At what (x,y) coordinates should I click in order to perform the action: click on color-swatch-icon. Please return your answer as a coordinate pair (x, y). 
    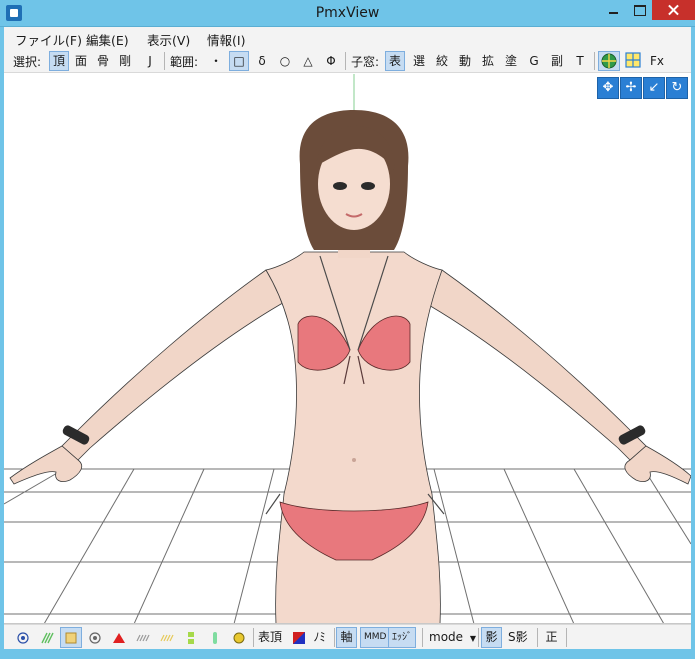
    Looking at the image, I should click on (298, 638).